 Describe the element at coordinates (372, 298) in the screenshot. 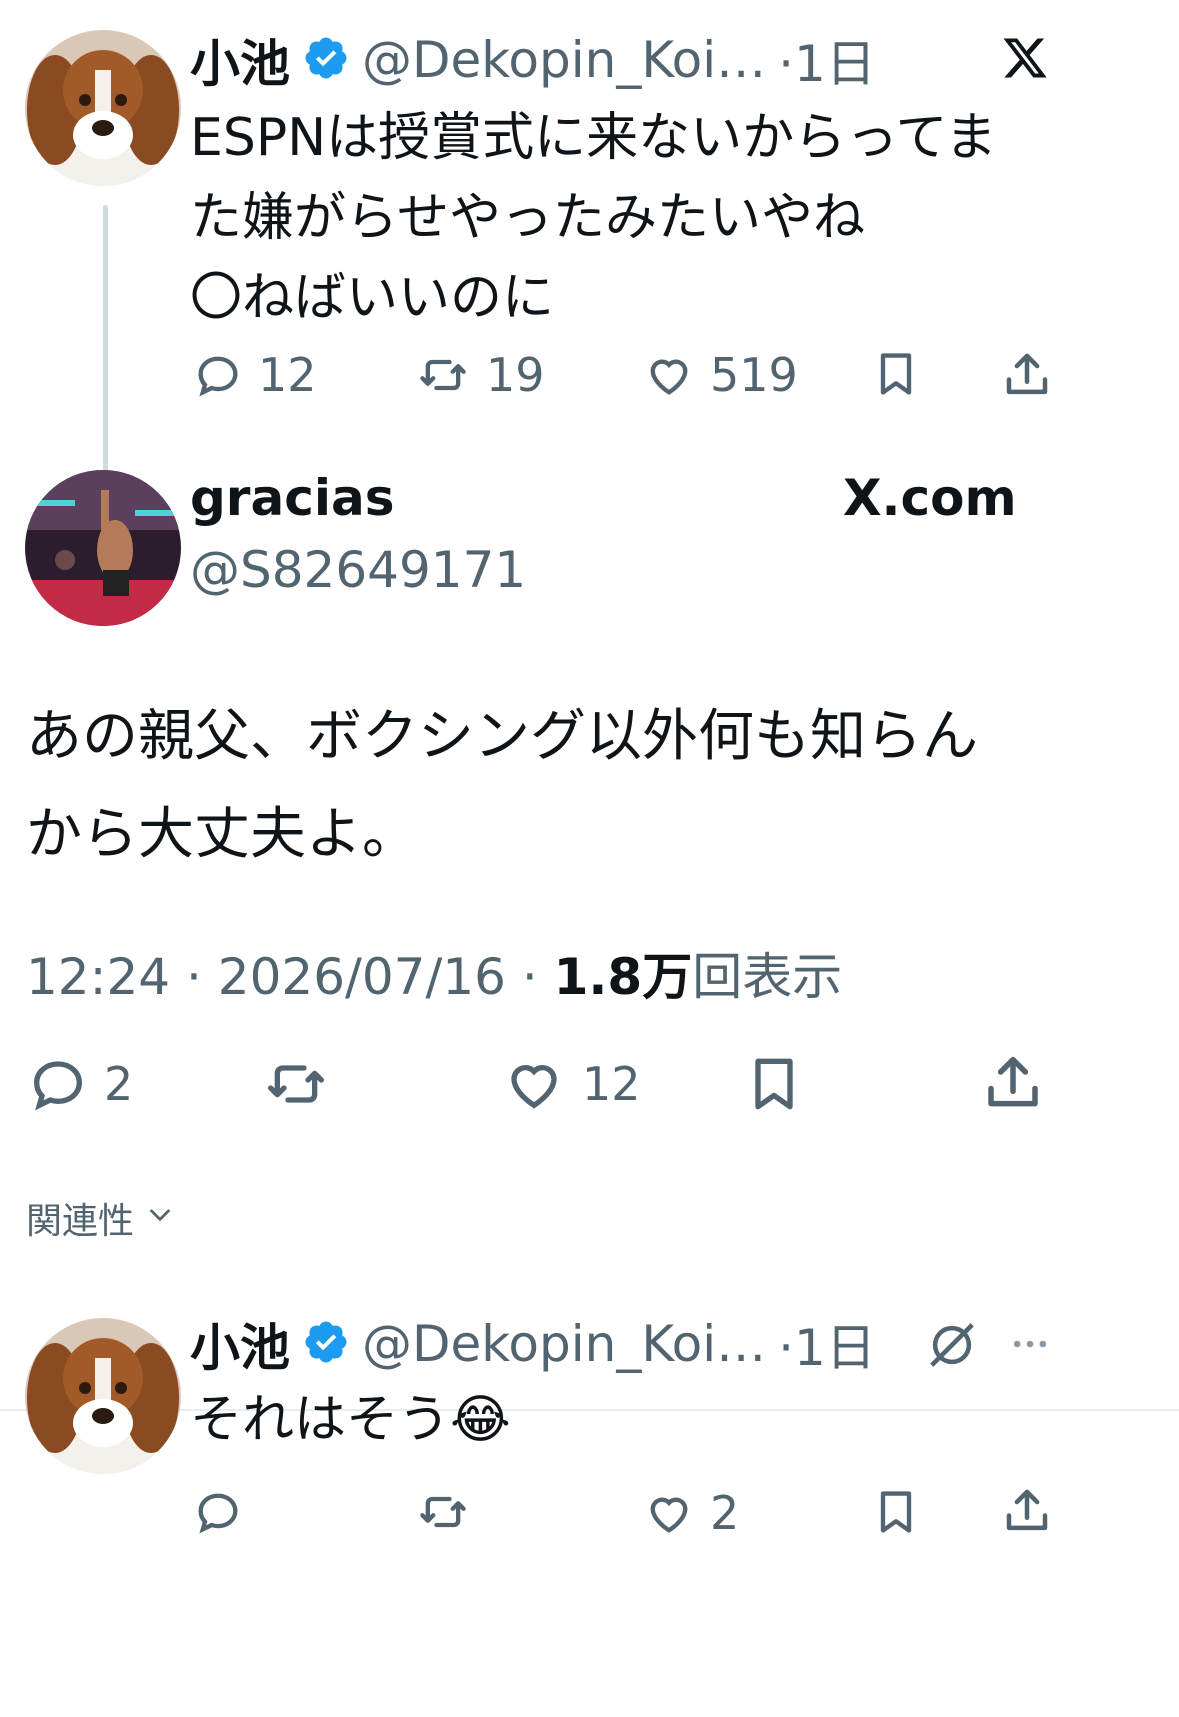

I see `tweet-line: 〇ねばいいのに` at that location.